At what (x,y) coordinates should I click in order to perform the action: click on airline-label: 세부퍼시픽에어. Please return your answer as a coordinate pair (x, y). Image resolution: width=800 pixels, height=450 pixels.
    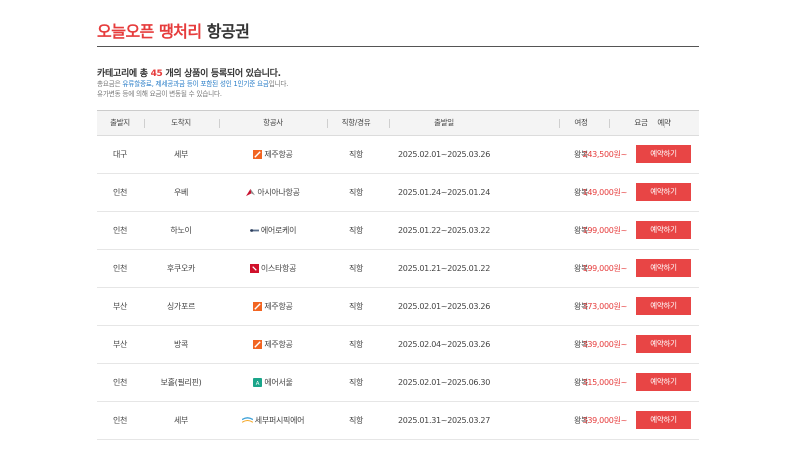
    Looking at the image, I should click on (273, 420).